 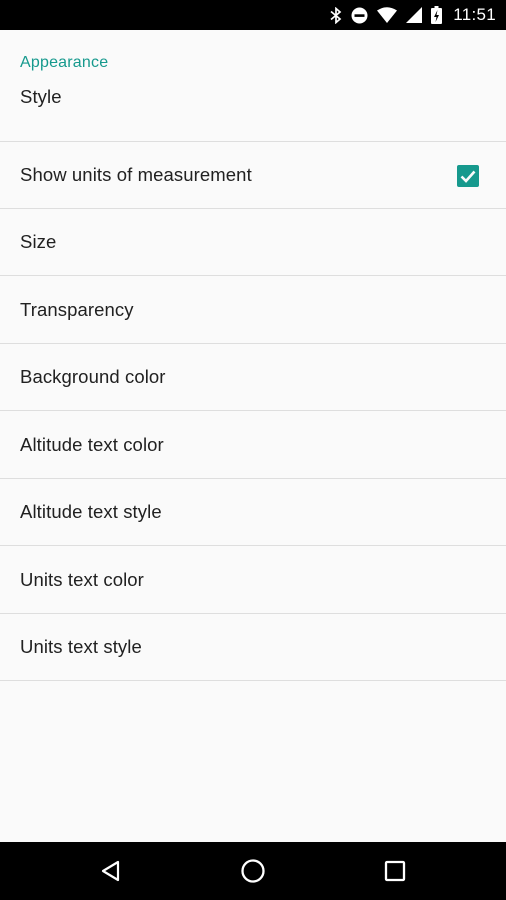 I want to click on cell-signal-icon, so click(x=414, y=15).